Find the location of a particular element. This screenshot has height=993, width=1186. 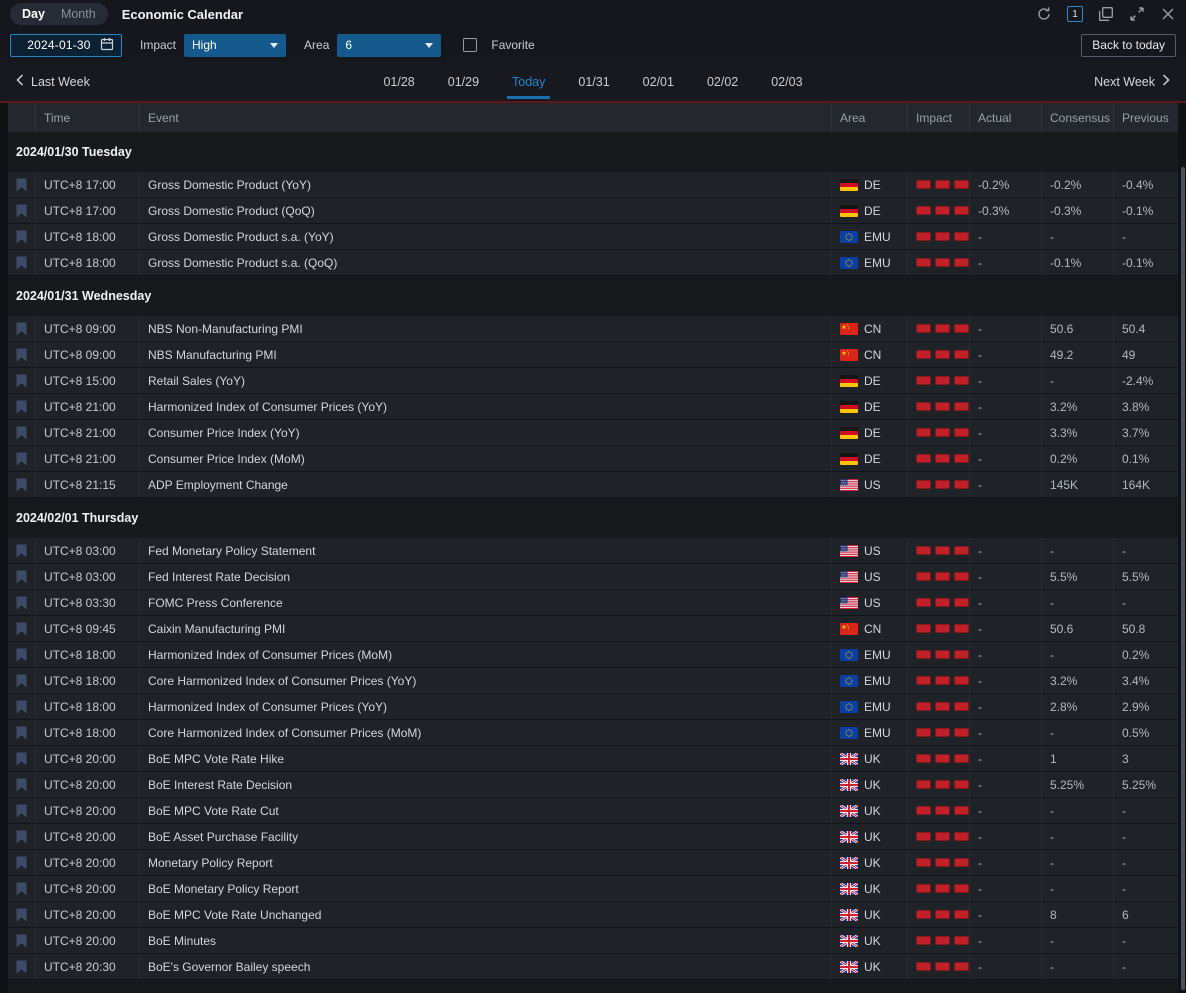

consensus-value: 8 is located at coordinates (1078, 914).